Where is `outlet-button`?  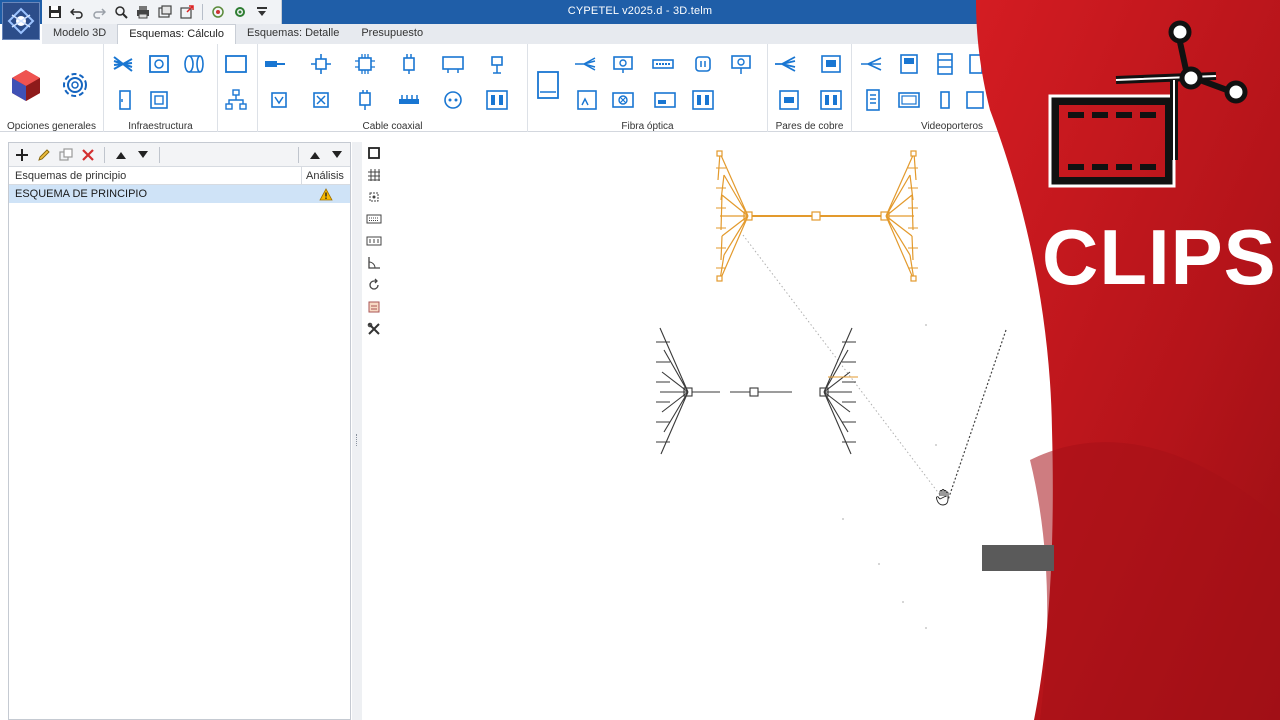 outlet-button is located at coordinates (497, 64).